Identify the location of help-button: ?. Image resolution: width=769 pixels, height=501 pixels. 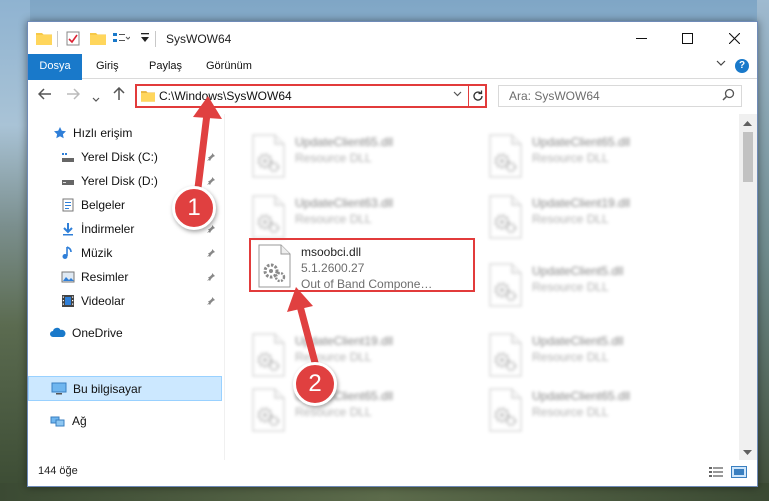
(742, 66).